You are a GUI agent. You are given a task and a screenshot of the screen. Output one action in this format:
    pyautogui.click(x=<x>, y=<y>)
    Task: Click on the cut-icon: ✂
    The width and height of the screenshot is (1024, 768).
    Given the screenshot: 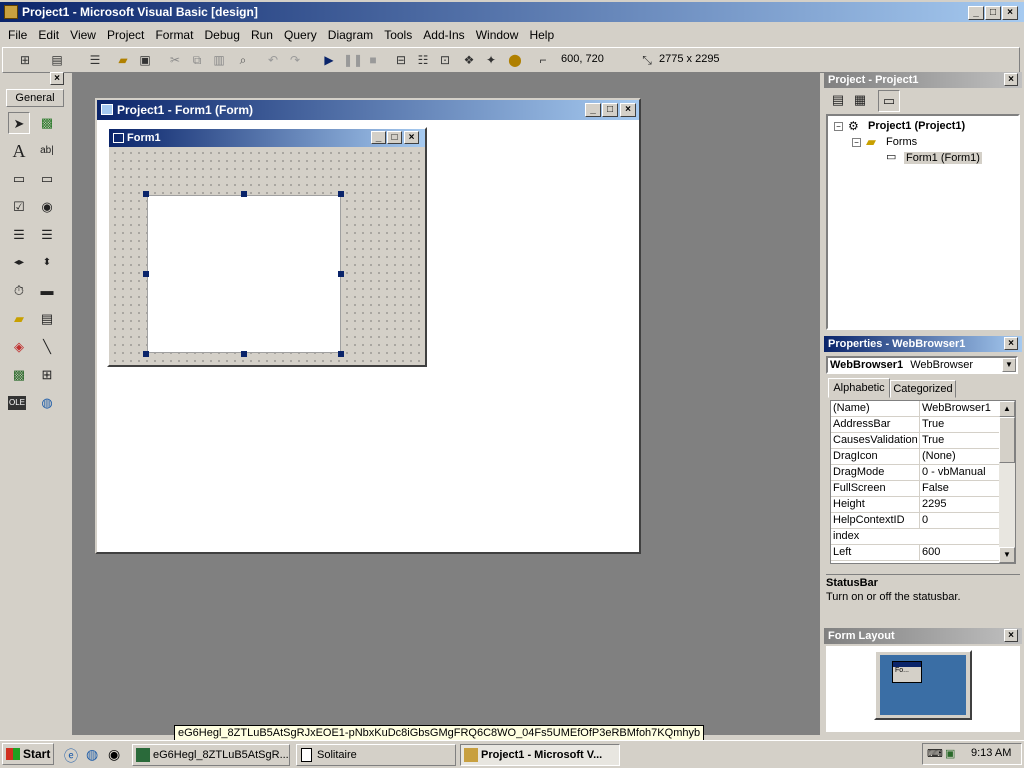 What is the action you would take?
    pyautogui.click(x=175, y=60)
    